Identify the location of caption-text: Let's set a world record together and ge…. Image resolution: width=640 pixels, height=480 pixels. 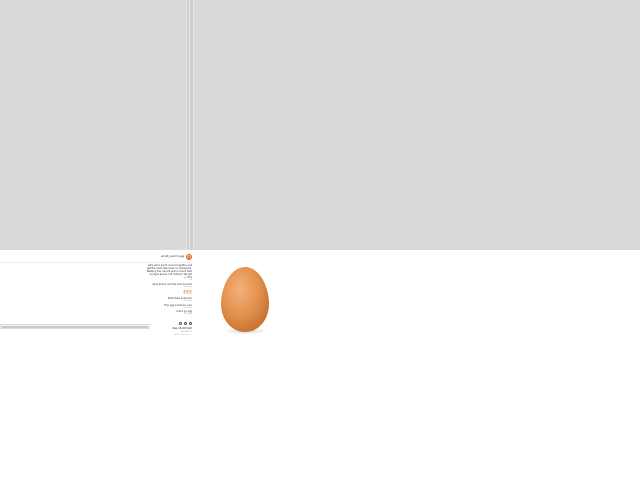
(169, 271).